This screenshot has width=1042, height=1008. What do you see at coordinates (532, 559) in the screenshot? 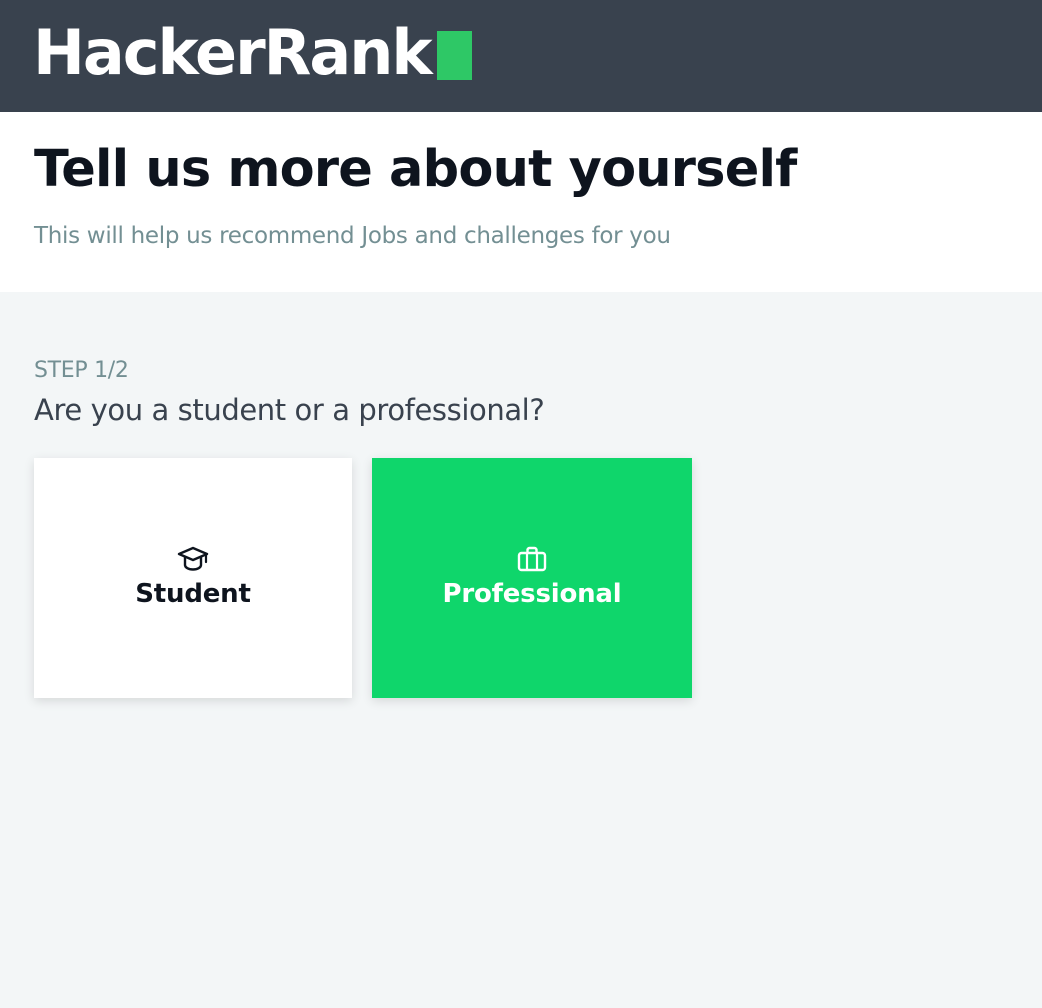
I see `briefcase-icon` at bounding box center [532, 559].